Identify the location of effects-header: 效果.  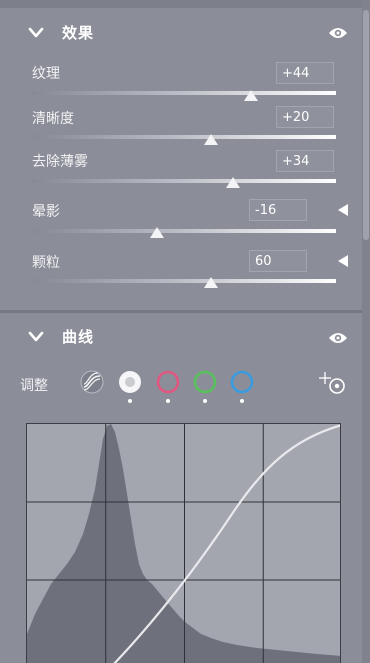
(181, 33).